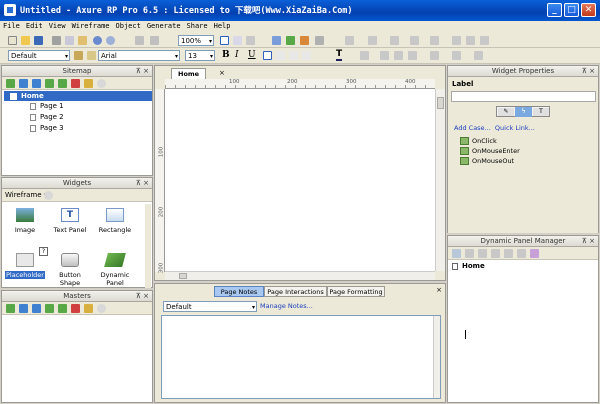 Image resolution: width=600 pixels, height=404 pixels. What do you see at coordinates (97, 40) in the screenshot?
I see `undo-icon` at bounding box center [97, 40].